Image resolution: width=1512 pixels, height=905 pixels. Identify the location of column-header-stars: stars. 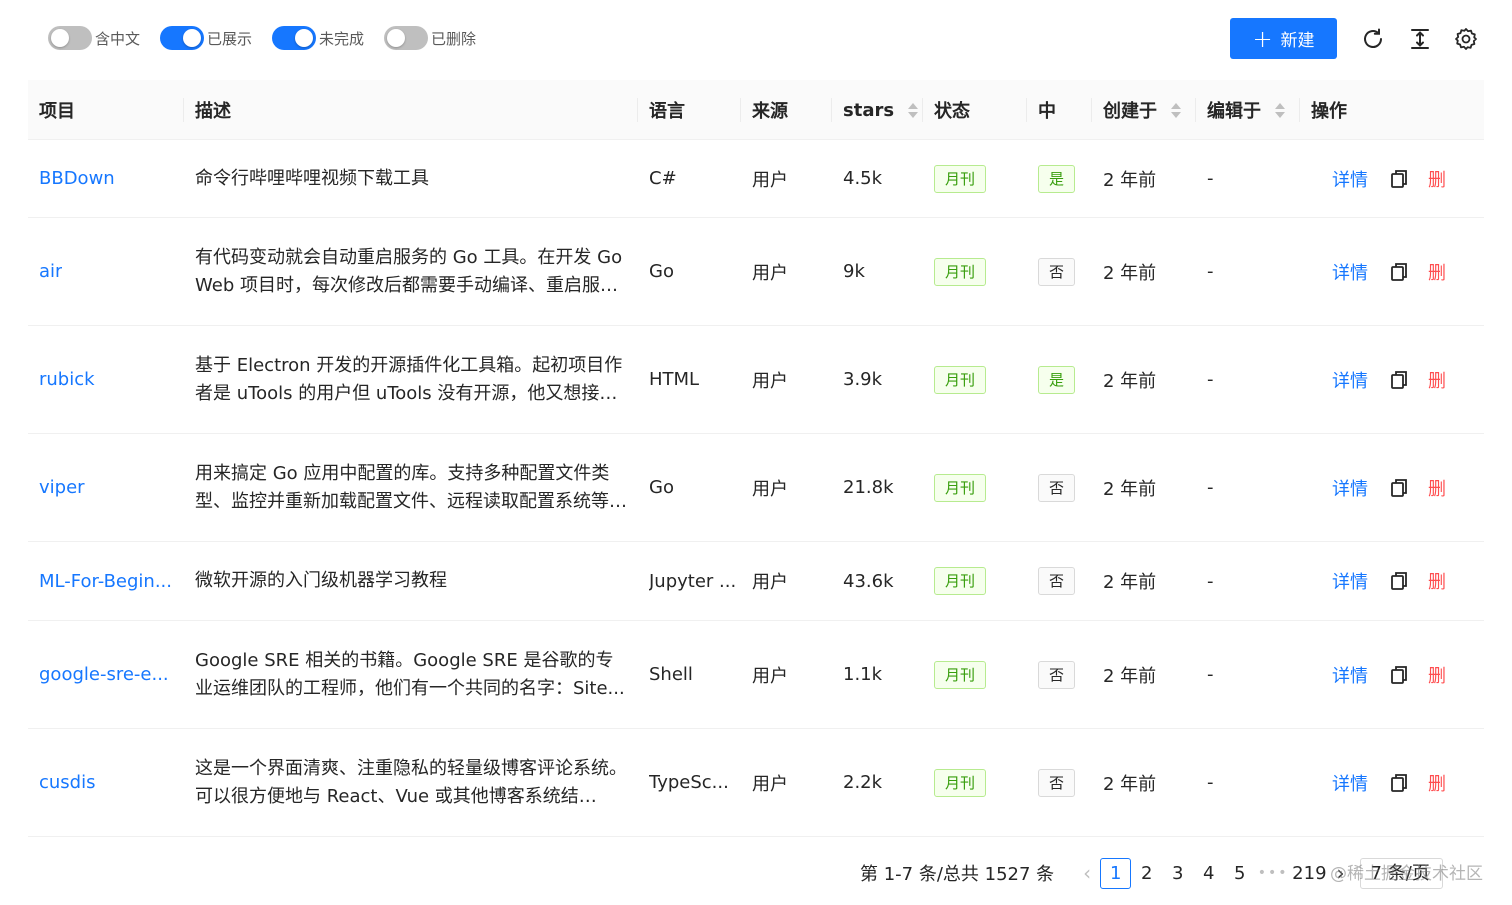
(877, 110).